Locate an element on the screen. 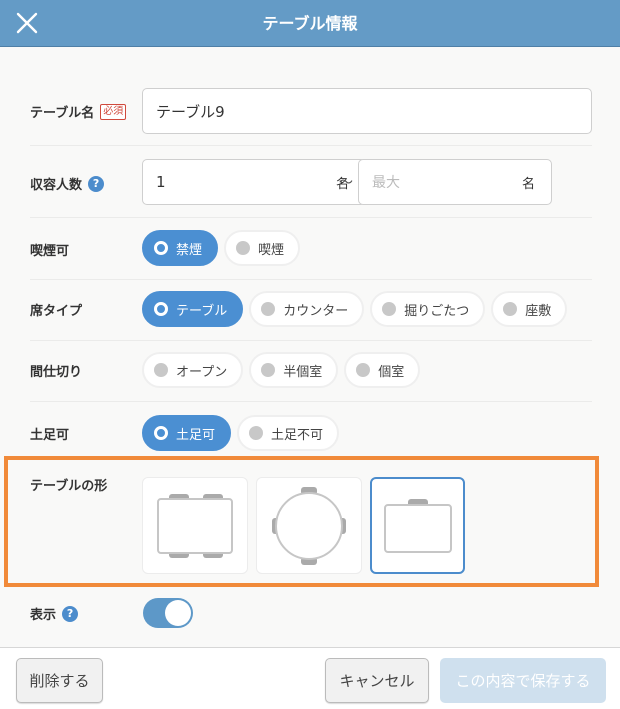  option-private: 個室 is located at coordinates (382, 370).